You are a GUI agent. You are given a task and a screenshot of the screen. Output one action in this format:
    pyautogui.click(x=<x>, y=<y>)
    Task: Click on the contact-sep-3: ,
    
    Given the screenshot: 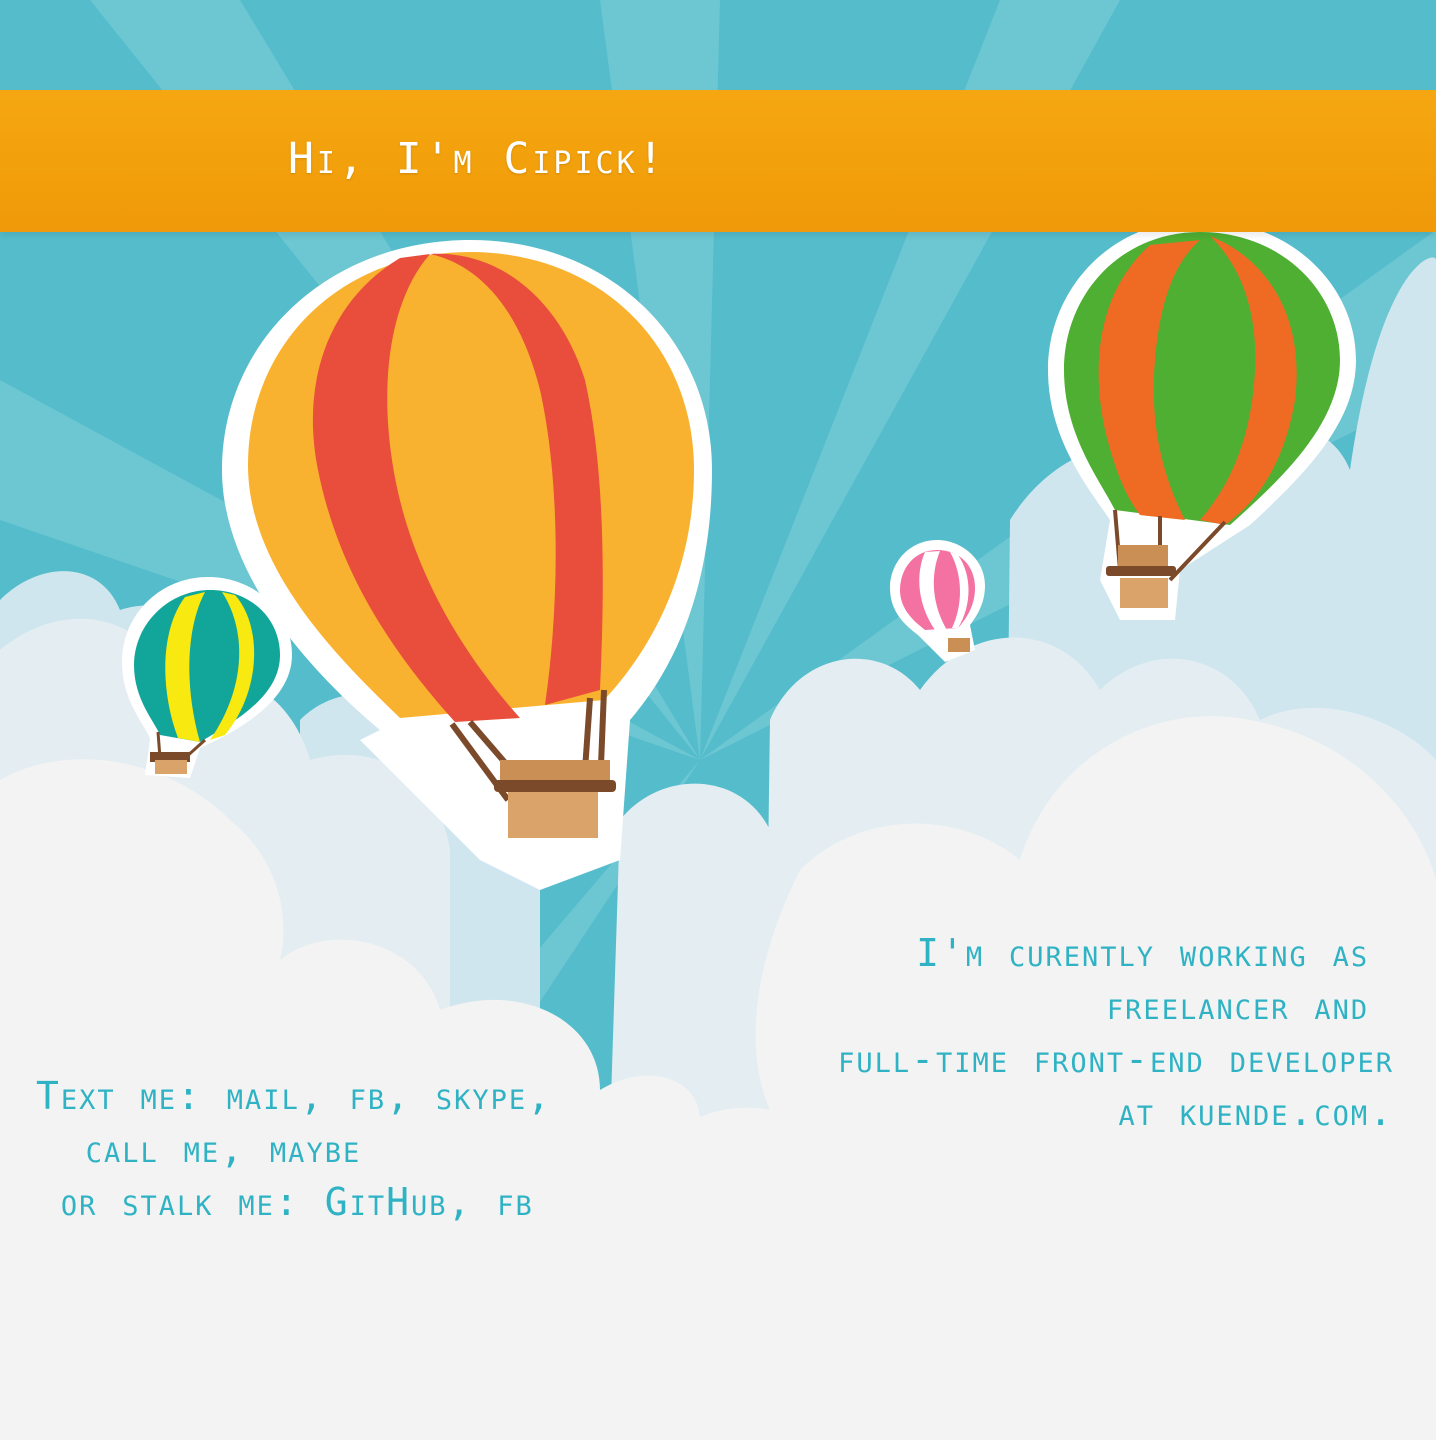 What is the action you would take?
    pyautogui.click(x=540, y=1096)
    